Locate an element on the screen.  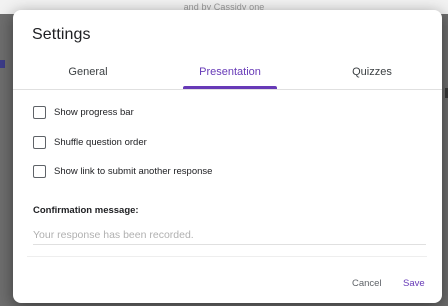
show-progress-bar-checkbox is located at coordinates (39, 112).